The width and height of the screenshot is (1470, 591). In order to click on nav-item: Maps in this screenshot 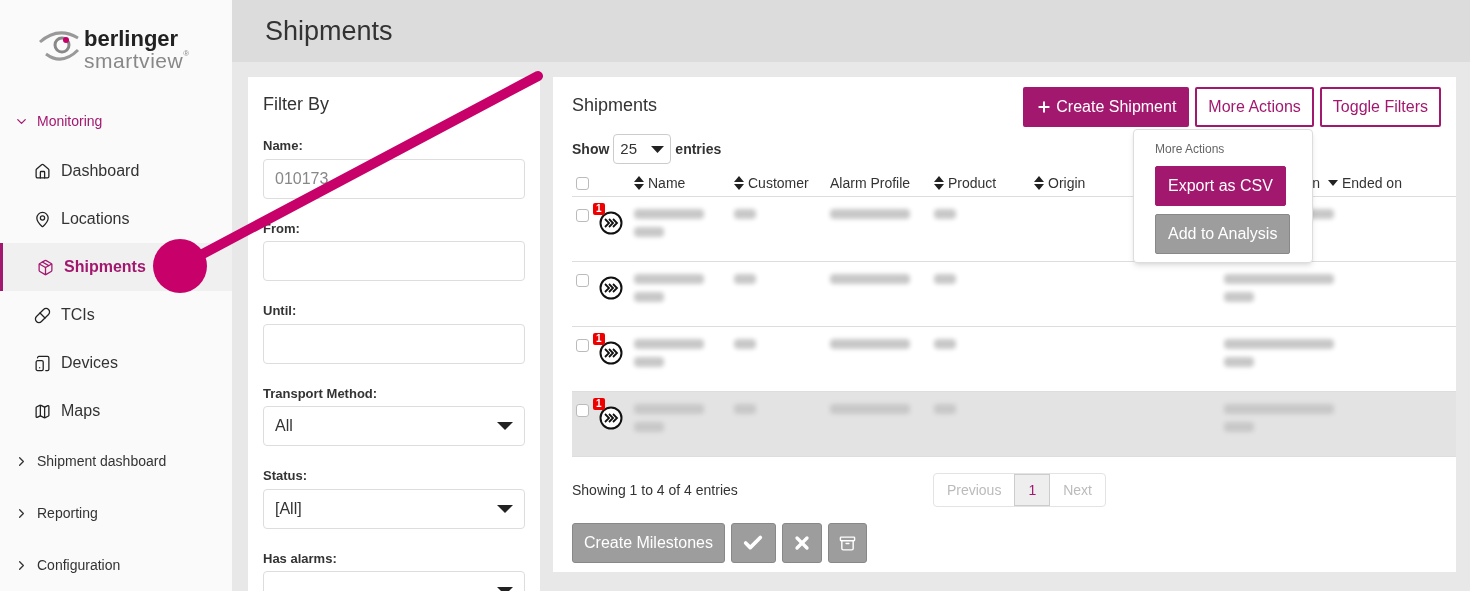, I will do `click(116, 411)`.